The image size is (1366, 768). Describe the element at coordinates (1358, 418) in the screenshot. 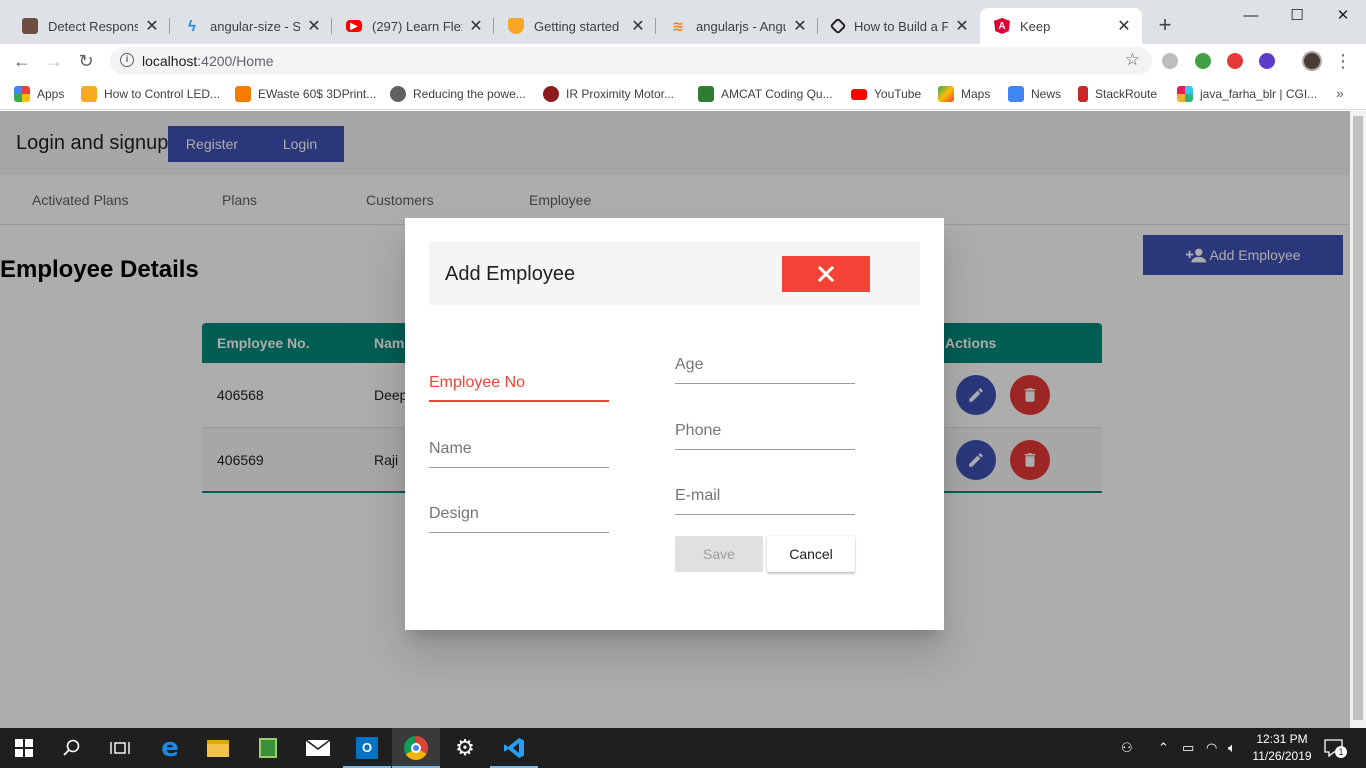

I see `scrollbar-thumb` at that location.